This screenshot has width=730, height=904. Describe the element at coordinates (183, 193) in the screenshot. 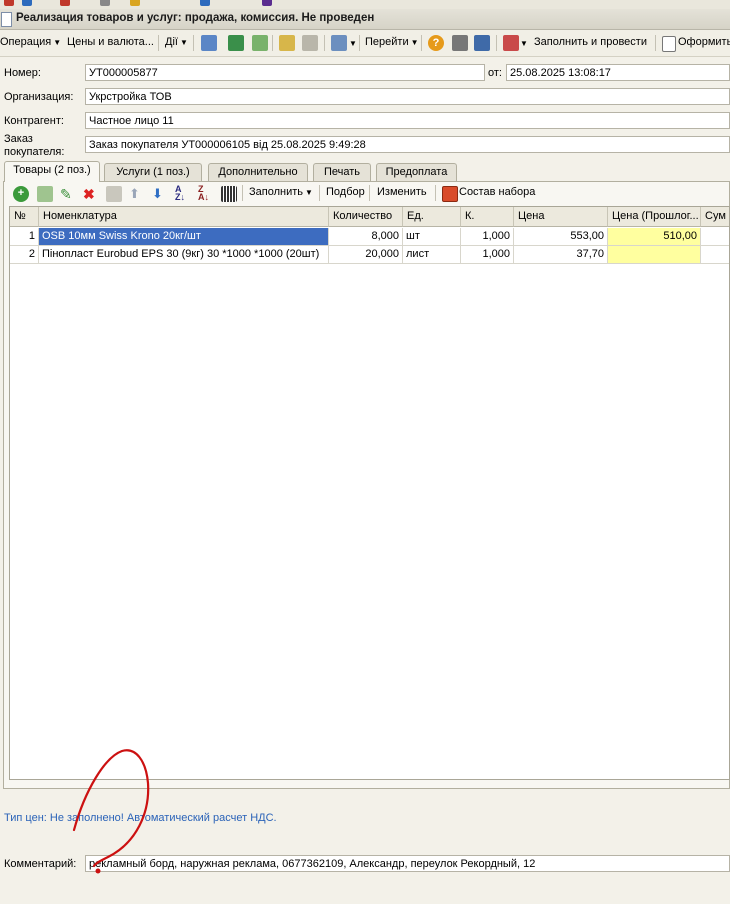

I see `sort-asc-icon: A Z↓` at that location.